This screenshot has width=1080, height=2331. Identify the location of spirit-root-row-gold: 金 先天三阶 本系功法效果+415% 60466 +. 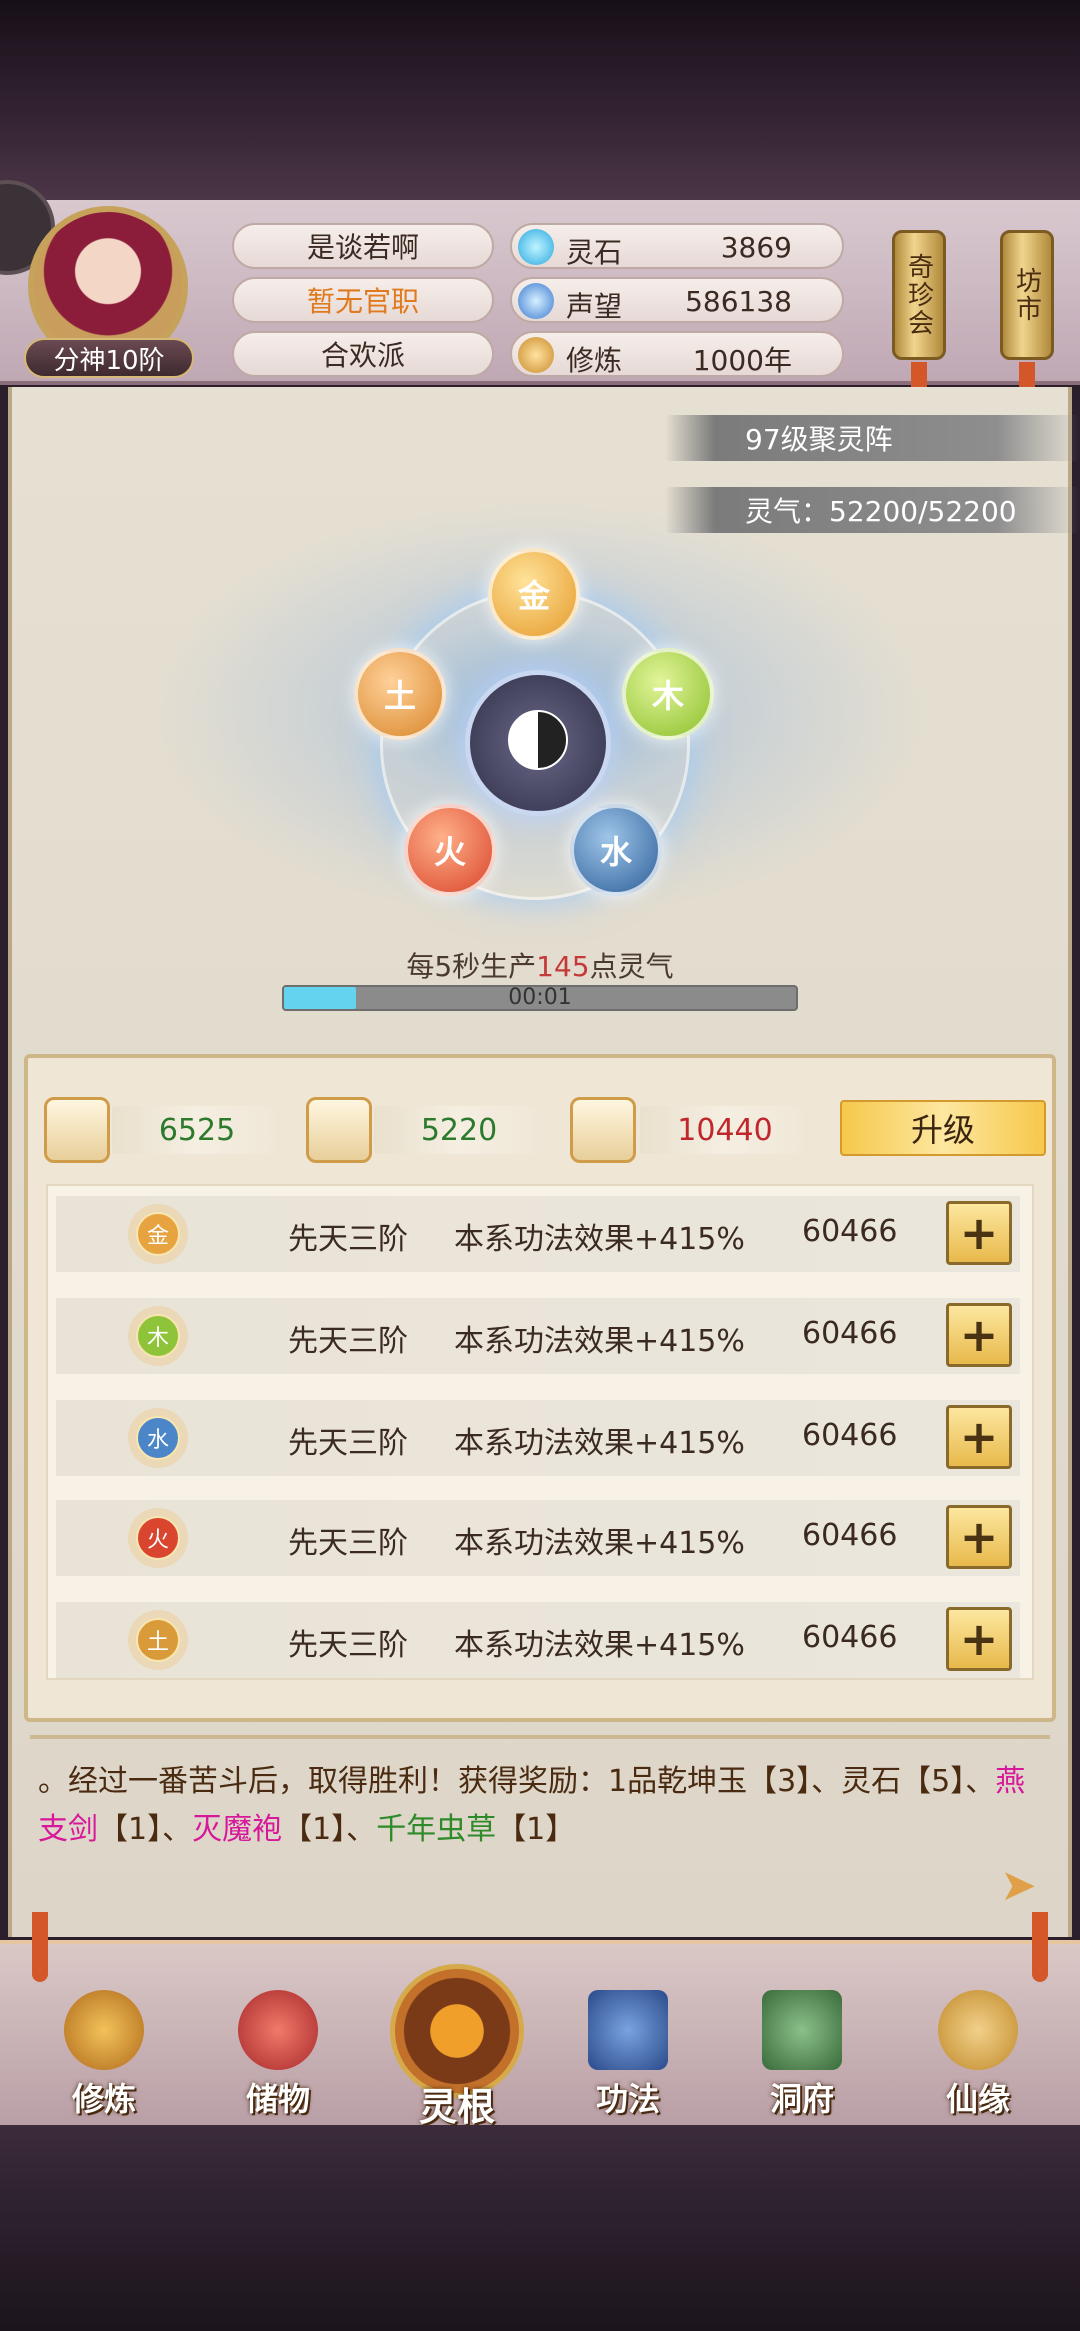
(538, 1234).